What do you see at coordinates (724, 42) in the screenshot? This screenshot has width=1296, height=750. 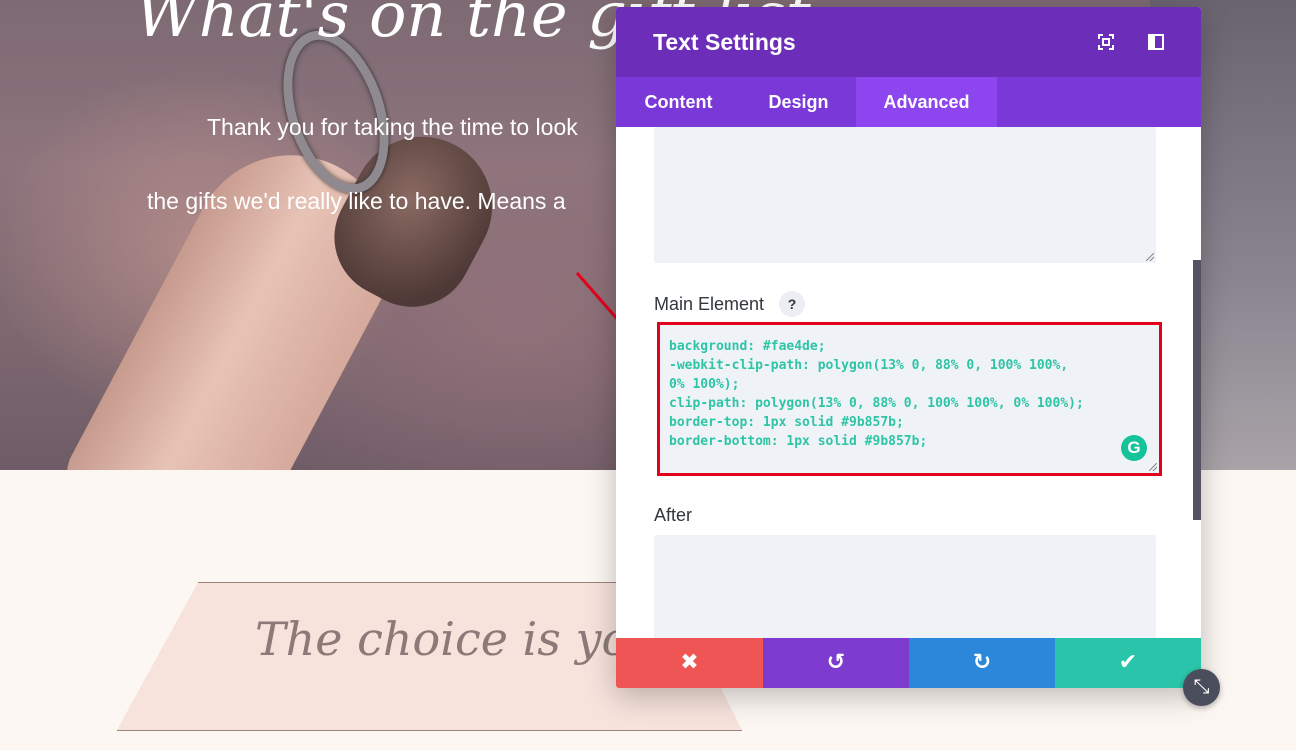 I see `modal-title: Text Settings` at bounding box center [724, 42].